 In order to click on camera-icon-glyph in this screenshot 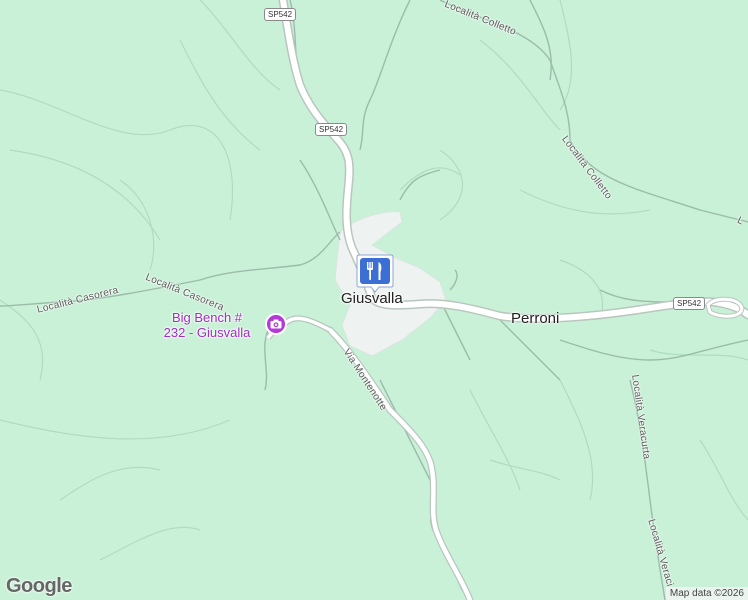, I will do `click(276, 324)`.